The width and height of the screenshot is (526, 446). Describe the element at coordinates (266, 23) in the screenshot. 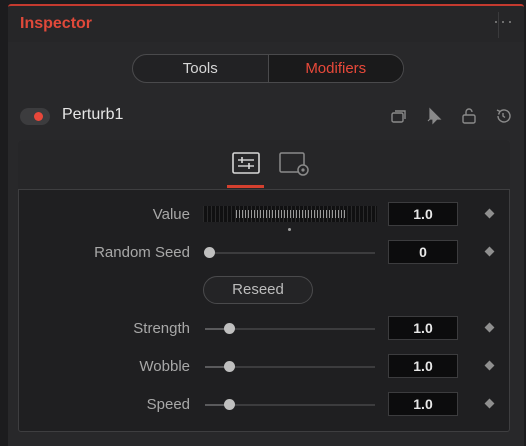

I see `inspector-title-bar: Inspector ···` at that location.